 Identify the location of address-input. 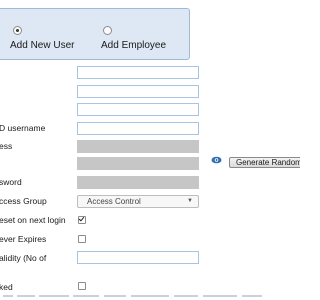
(138, 146).